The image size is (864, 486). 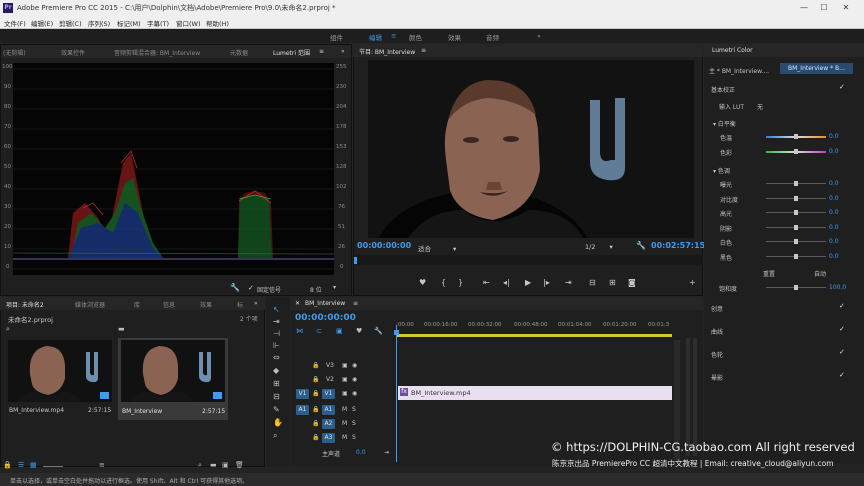 What do you see at coordinates (546, 282) in the screenshot?
I see `step-forward-icon: |▸` at bounding box center [546, 282].